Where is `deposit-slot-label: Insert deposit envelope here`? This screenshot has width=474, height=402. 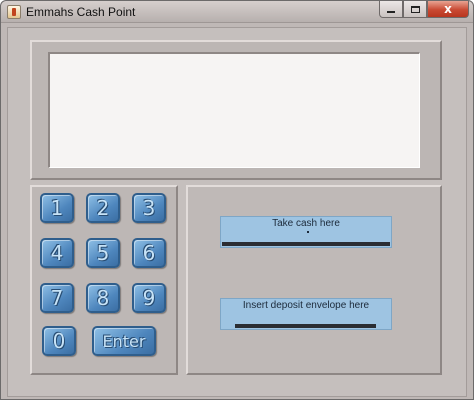 deposit-slot-label: Insert deposit envelope here is located at coordinates (306, 305).